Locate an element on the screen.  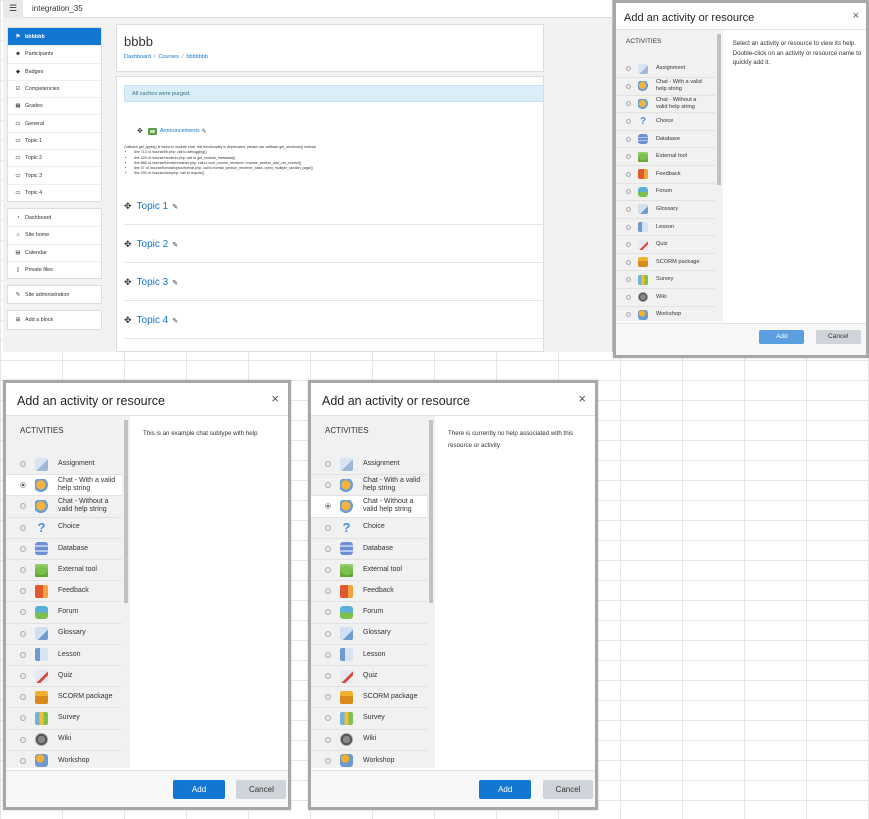
nav-item-bbbbbb: ⚑ bbbbbb is located at coordinates (54, 37).